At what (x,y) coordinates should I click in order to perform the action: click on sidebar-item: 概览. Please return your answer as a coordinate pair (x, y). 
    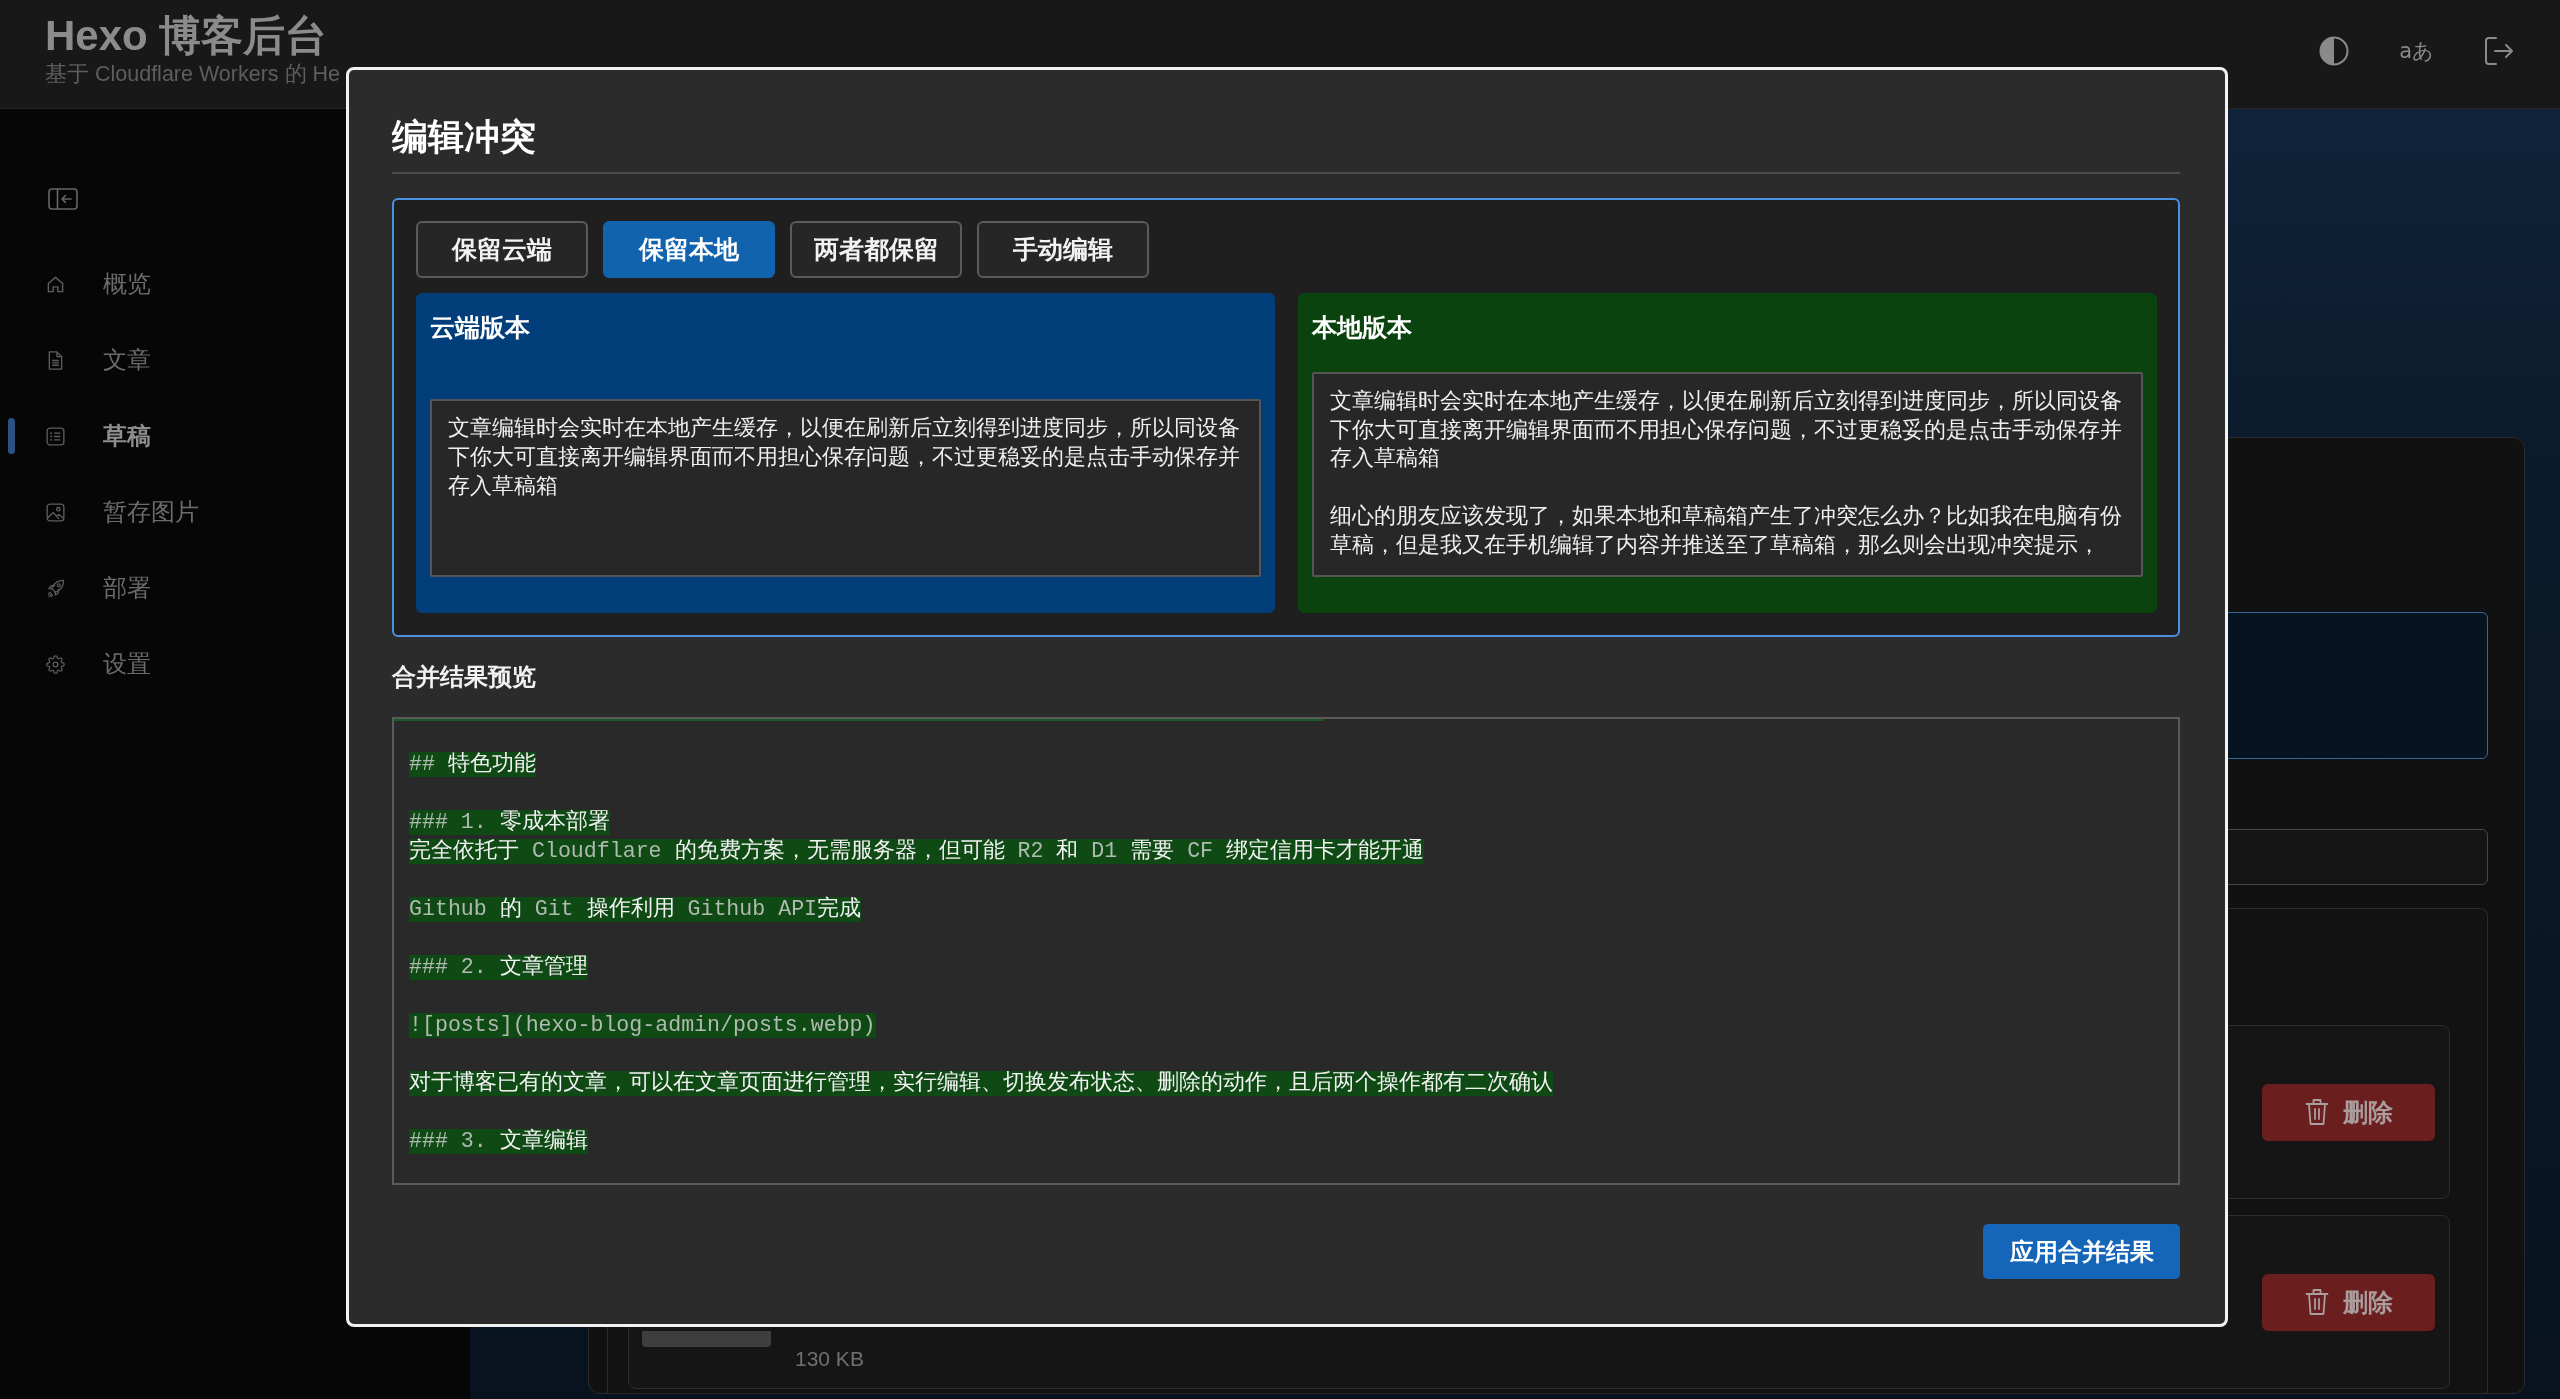
    Looking at the image, I should click on (75, 284).